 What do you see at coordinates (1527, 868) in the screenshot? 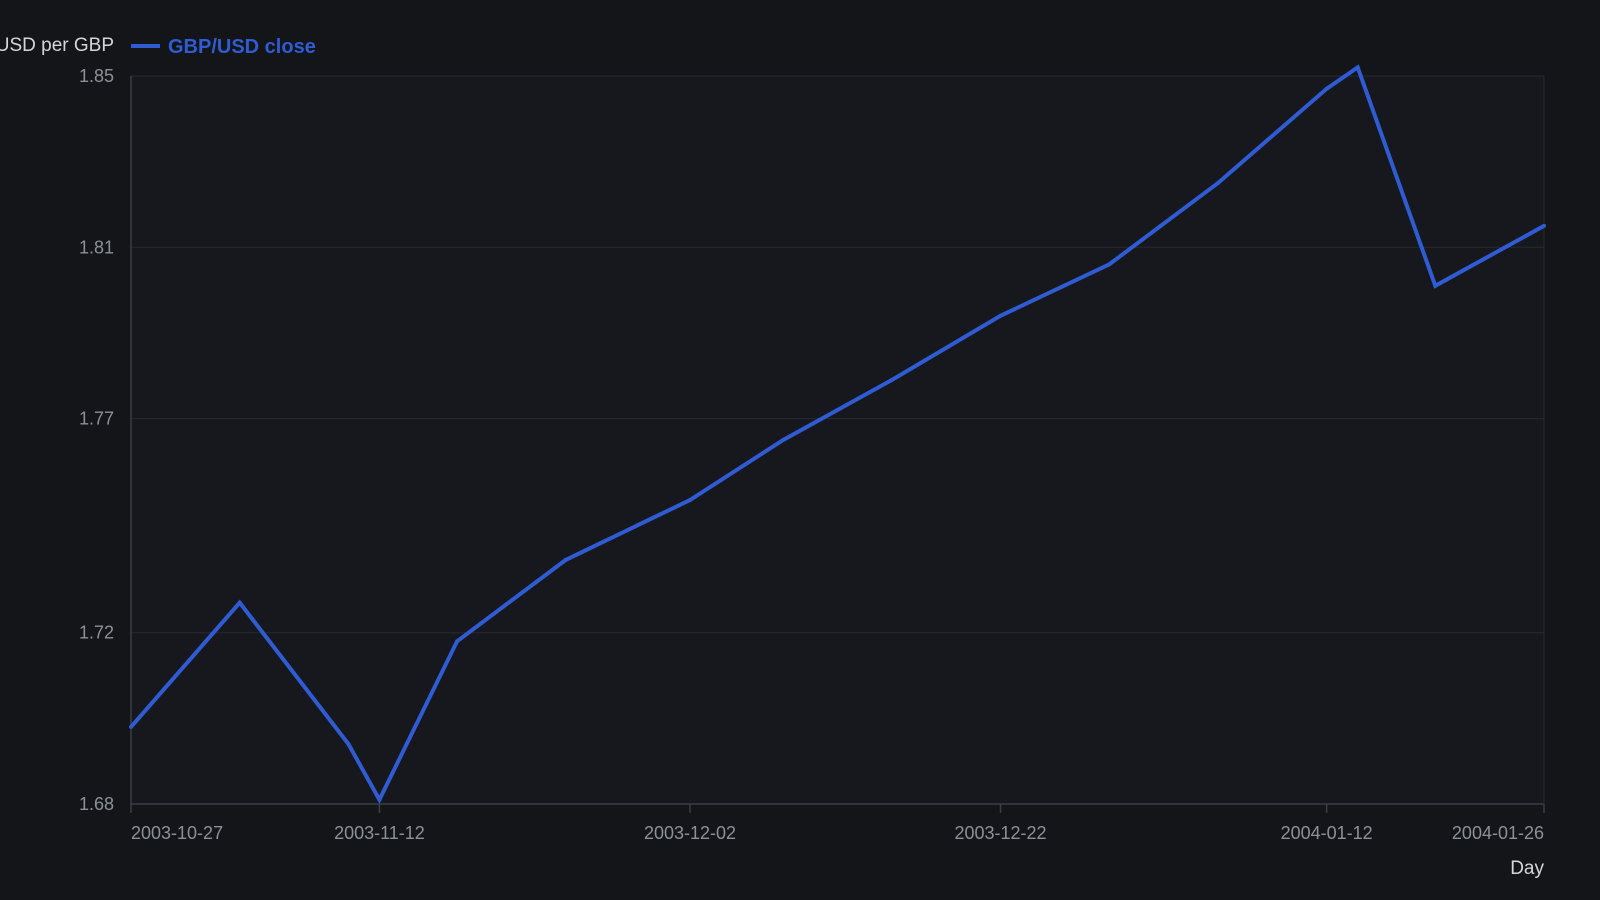
I see `x-axis-title: Day` at bounding box center [1527, 868].